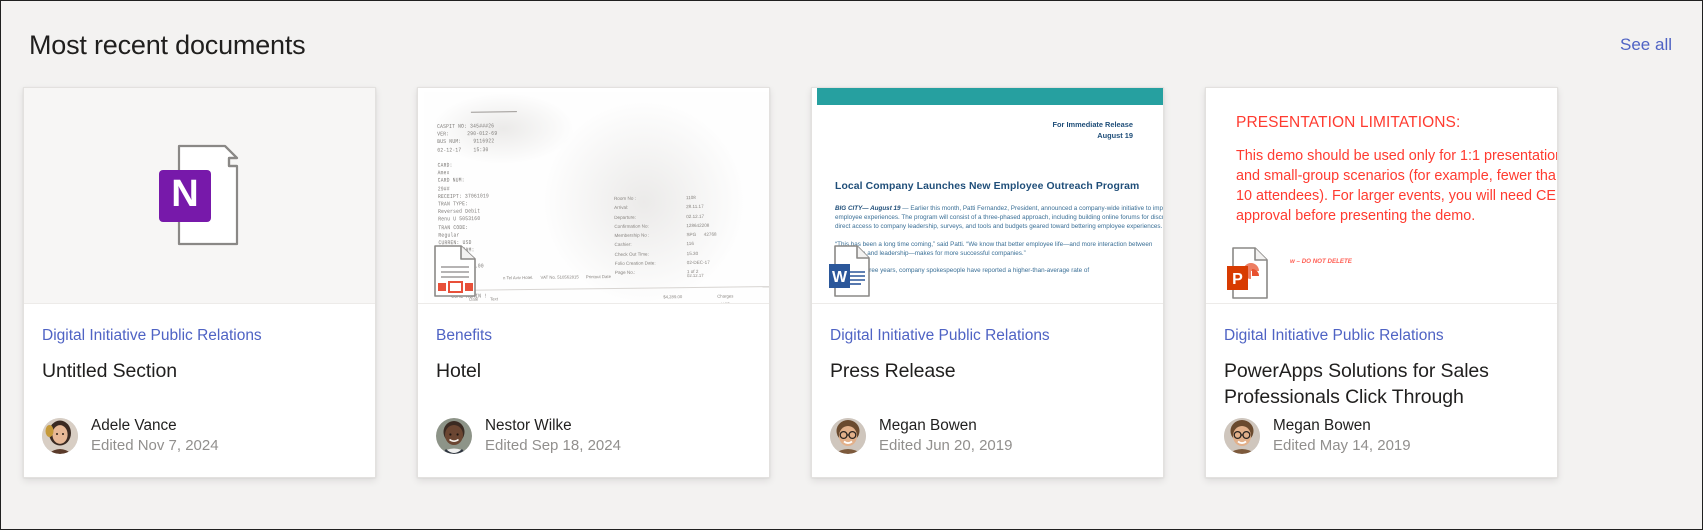 The height and width of the screenshot is (530, 1703). Describe the element at coordinates (673, 297) in the screenshot. I see `receipt-table-amount: $4,289.00` at that location.